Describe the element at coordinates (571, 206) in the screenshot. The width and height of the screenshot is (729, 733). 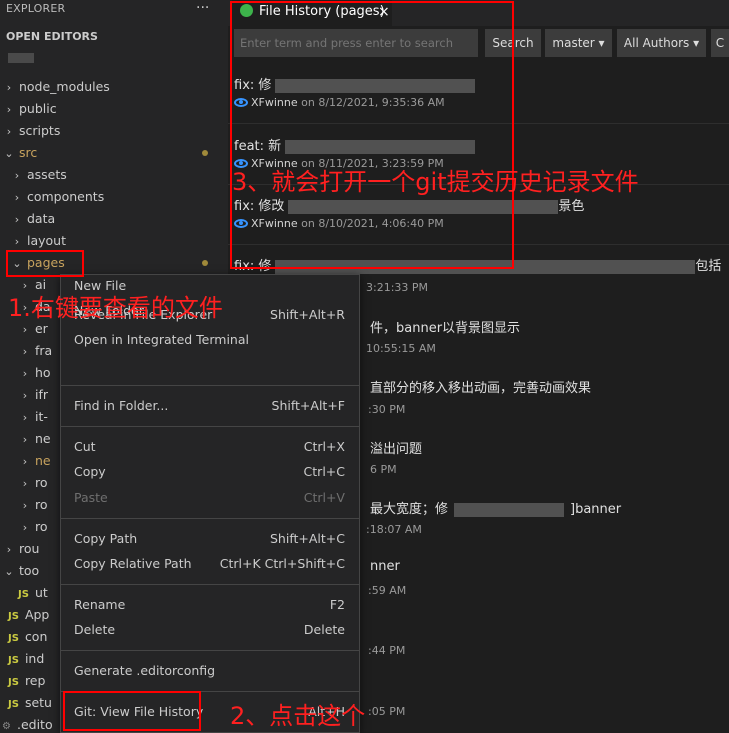
I see `commit-message-tail: 景色` at that location.